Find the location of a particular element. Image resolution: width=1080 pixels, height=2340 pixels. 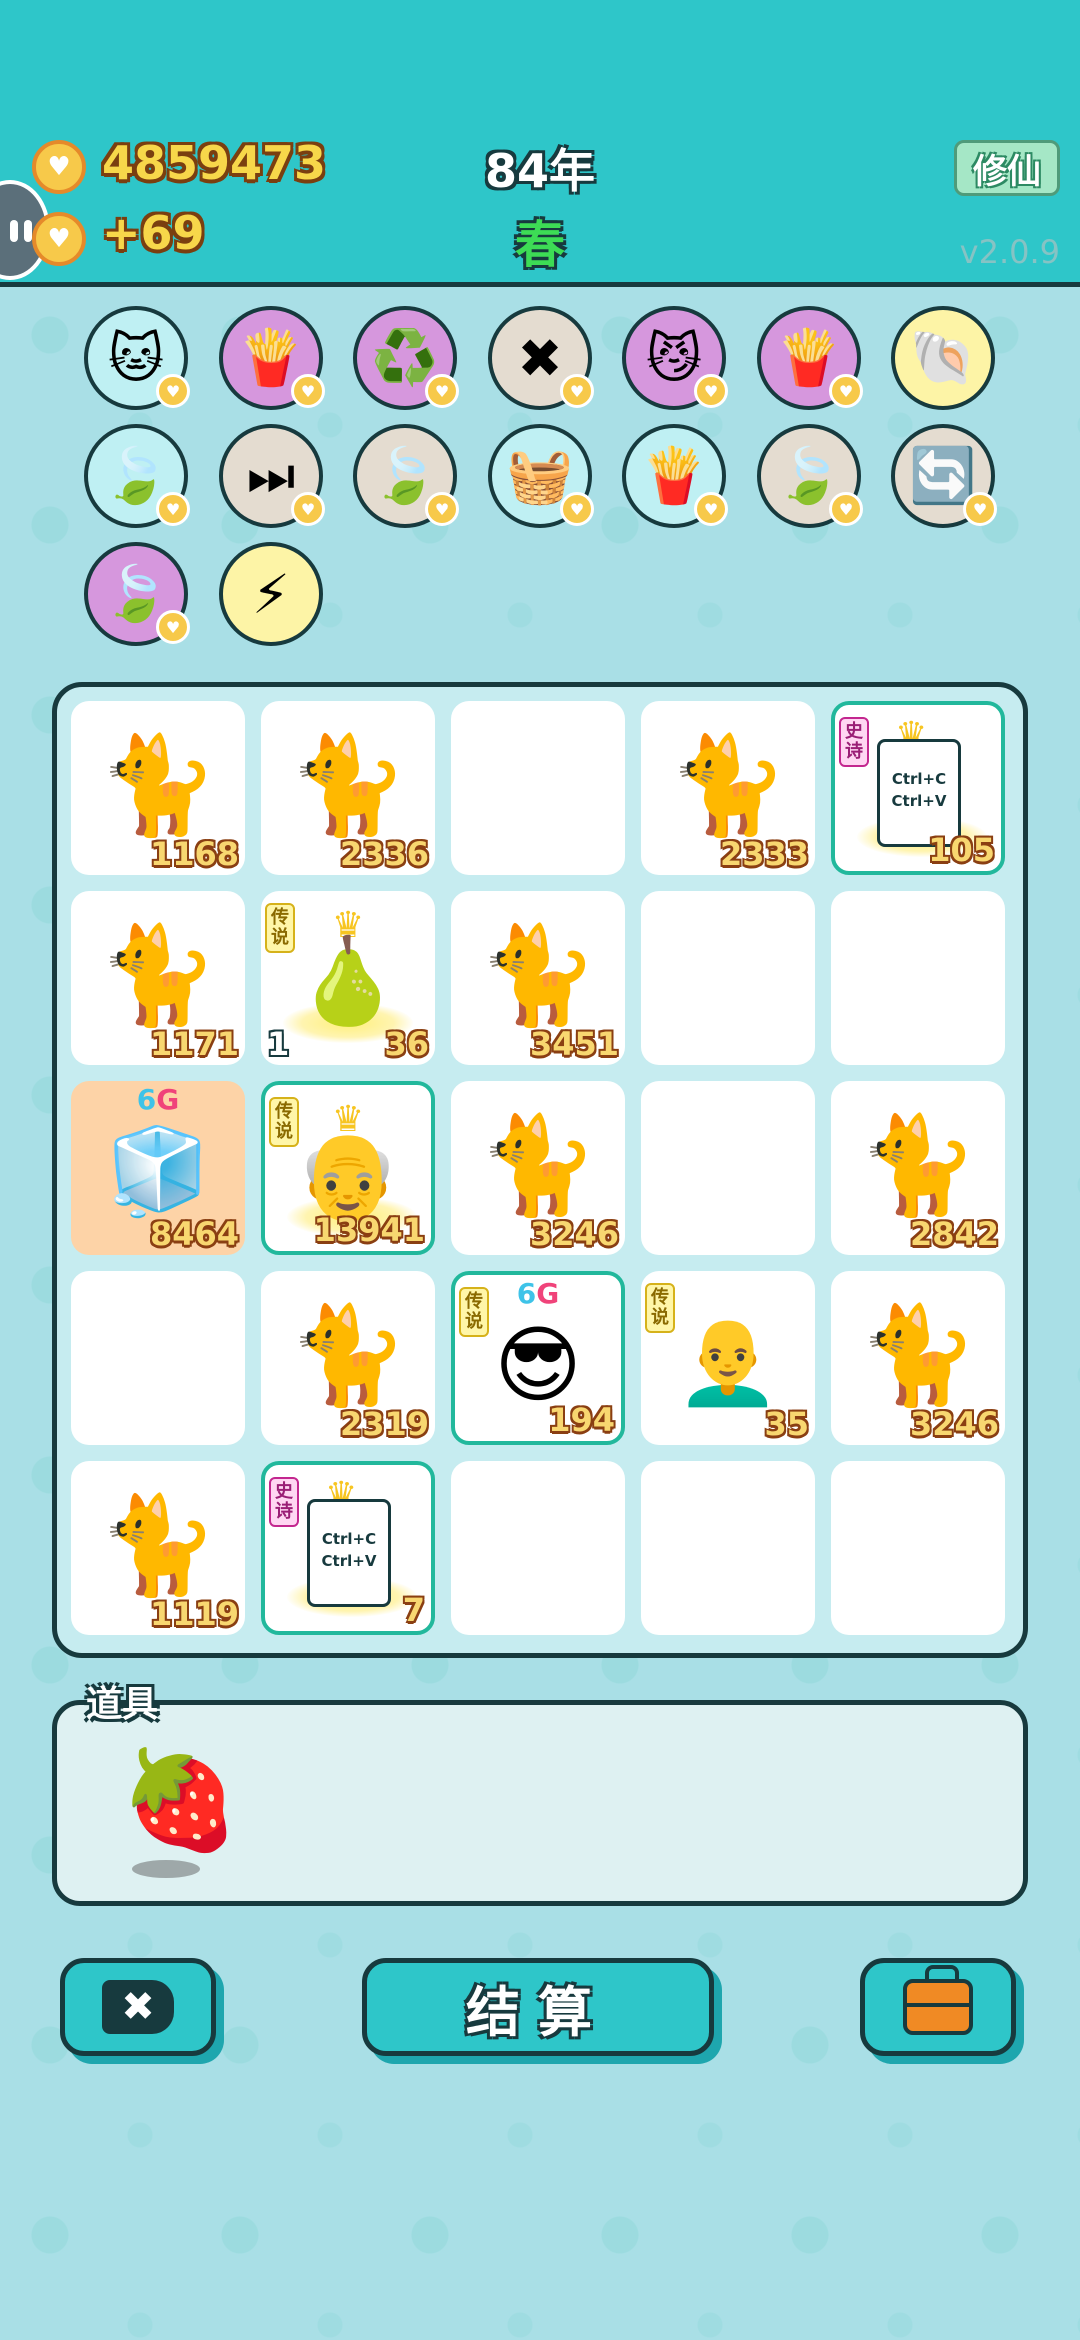

cell-counter: 1 is located at coordinates (278, 1044).